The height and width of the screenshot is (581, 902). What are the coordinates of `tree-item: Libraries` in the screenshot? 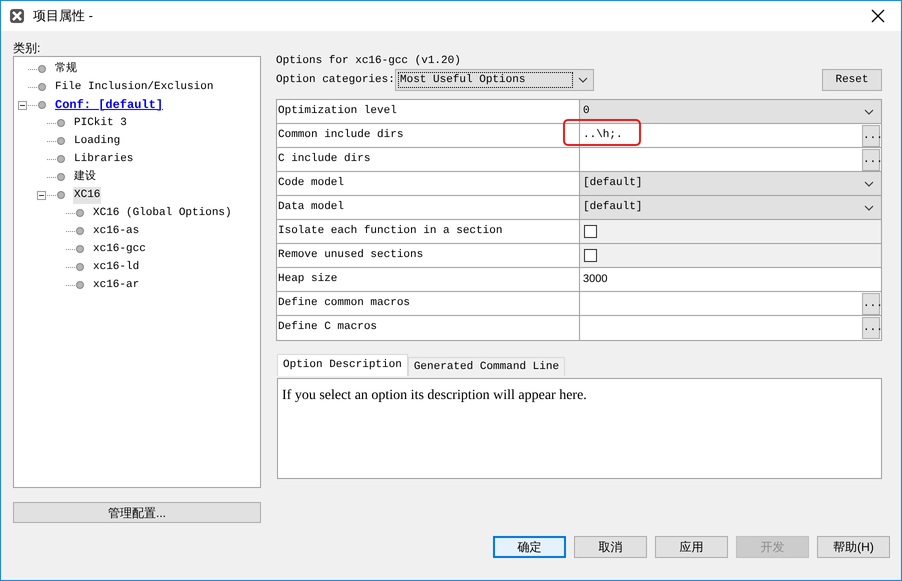 It's located at (103, 159).